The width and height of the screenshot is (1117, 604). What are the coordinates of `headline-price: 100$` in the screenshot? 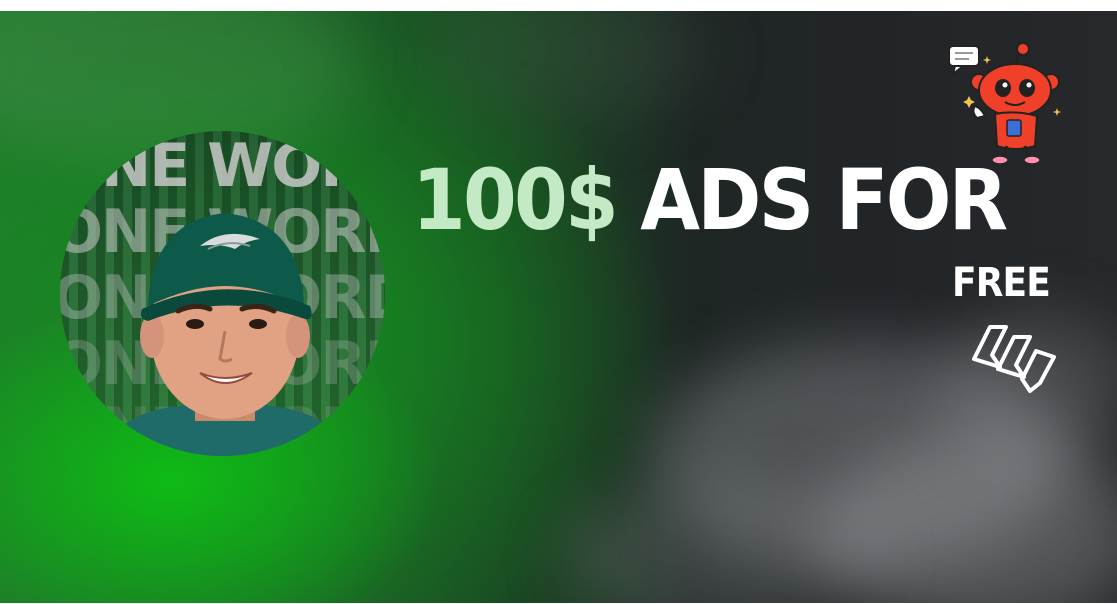 It's located at (515, 200).